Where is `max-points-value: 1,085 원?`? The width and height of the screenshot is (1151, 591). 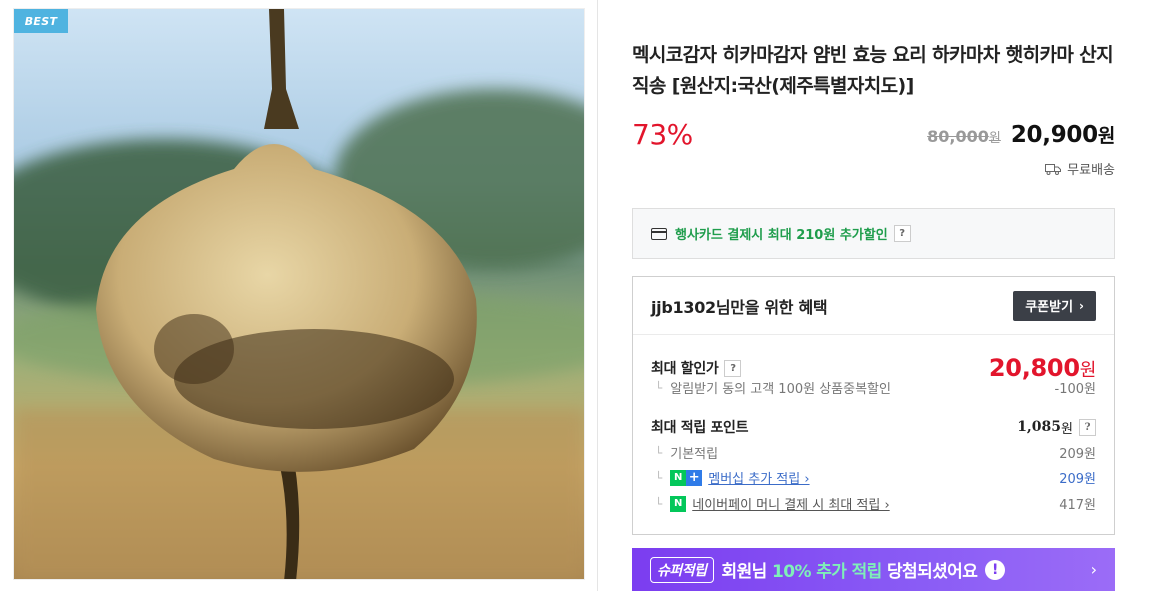 max-points-value: 1,085 원? is located at coordinates (1056, 427).